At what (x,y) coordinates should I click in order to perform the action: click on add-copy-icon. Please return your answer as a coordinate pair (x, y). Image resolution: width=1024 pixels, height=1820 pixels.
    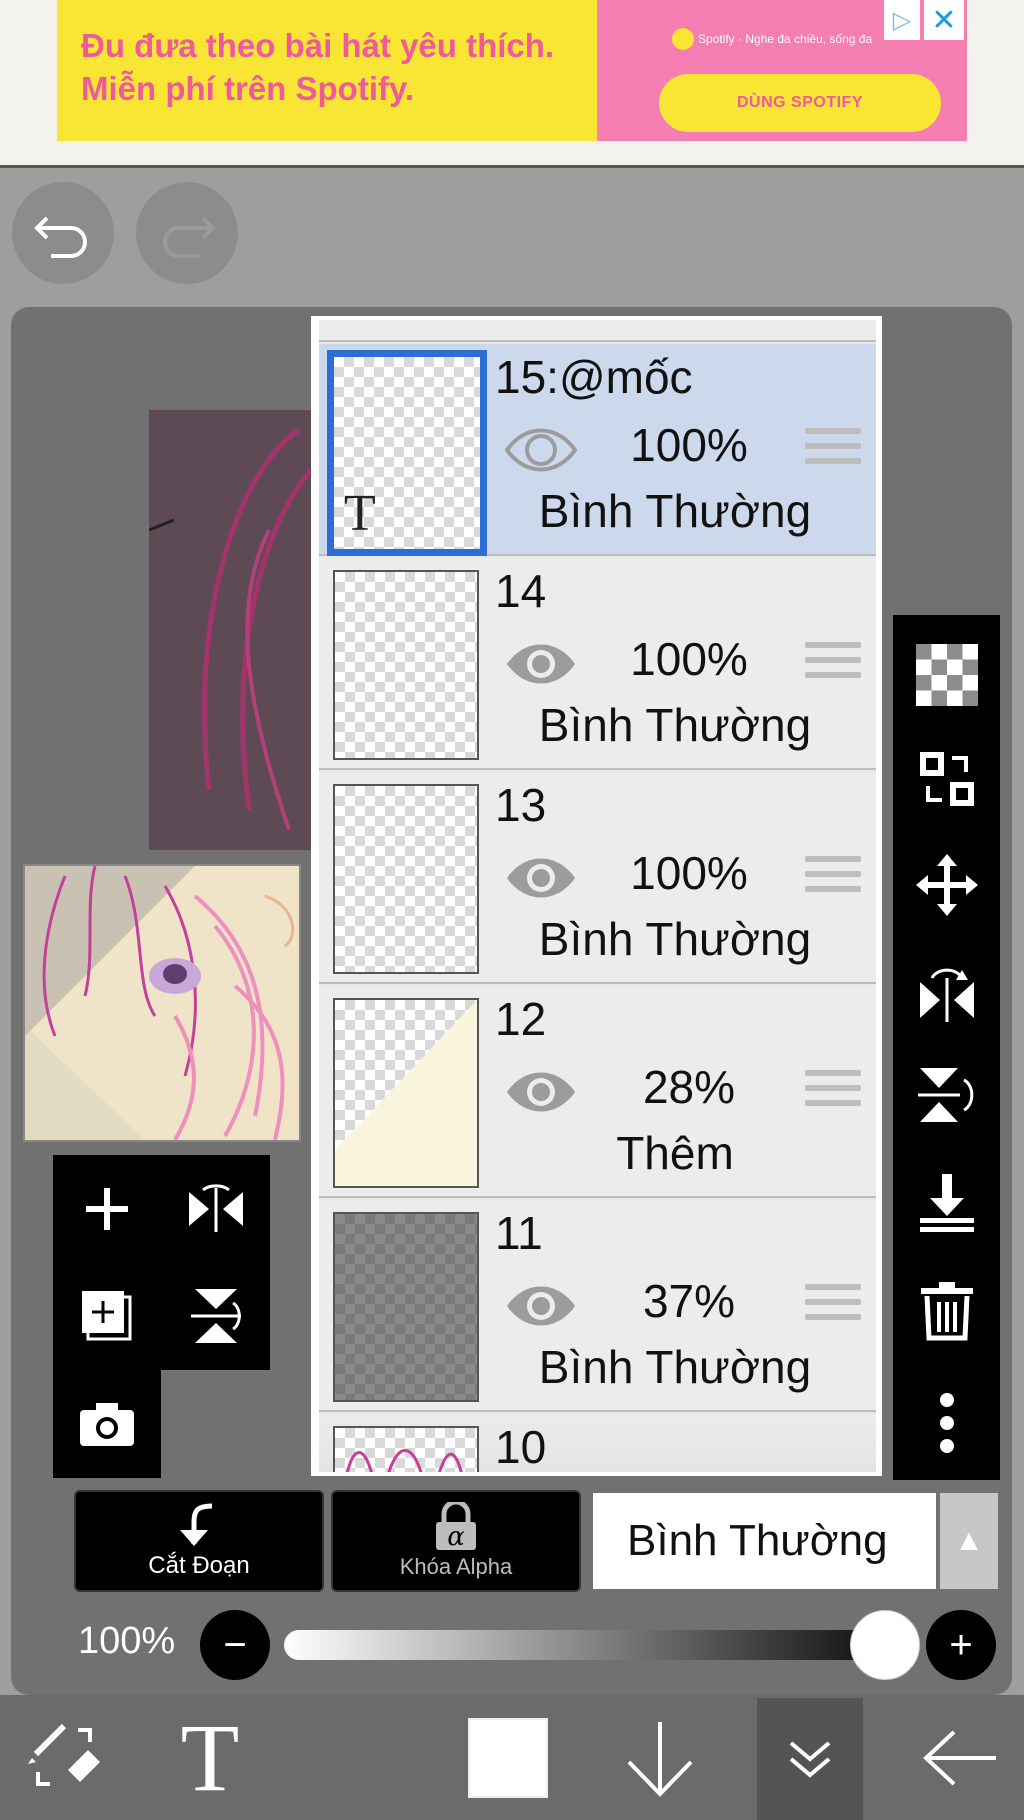
    Looking at the image, I should click on (107, 1316).